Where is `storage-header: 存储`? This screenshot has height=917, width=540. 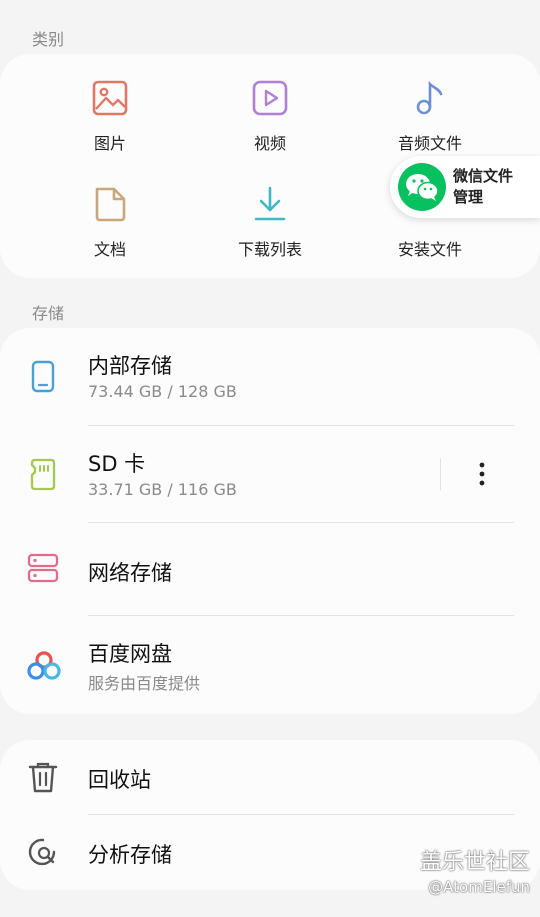 storage-header: 存储 is located at coordinates (48, 313).